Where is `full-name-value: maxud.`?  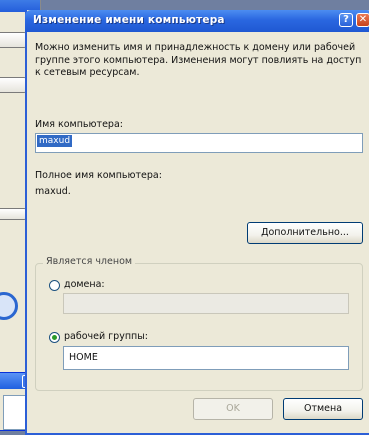
full-name-value: maxud. is located at coordinates (53, 191).